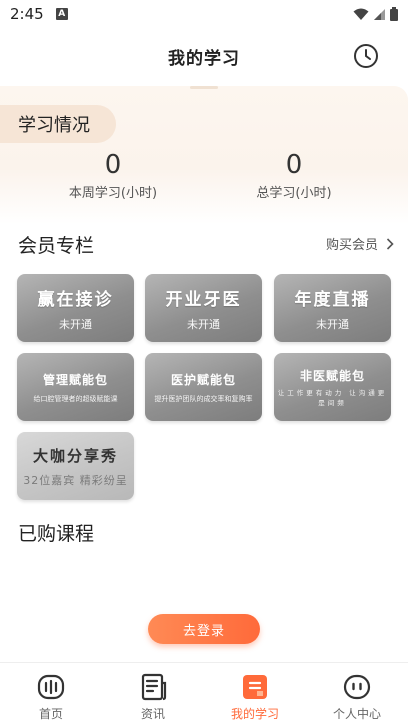 Image resolution: width=408 pixels, height=725 pixels. I want to click on status-time: 2:45, so click(27, 14).